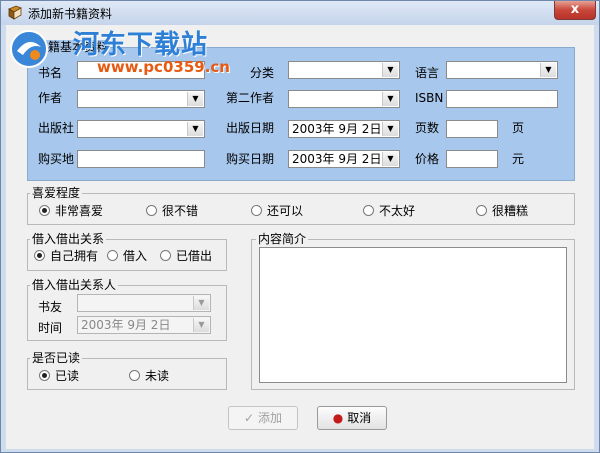 This screenshot has height=453, width=600. I want to click on purchase-place-label: 购买地, so click(56, 159).